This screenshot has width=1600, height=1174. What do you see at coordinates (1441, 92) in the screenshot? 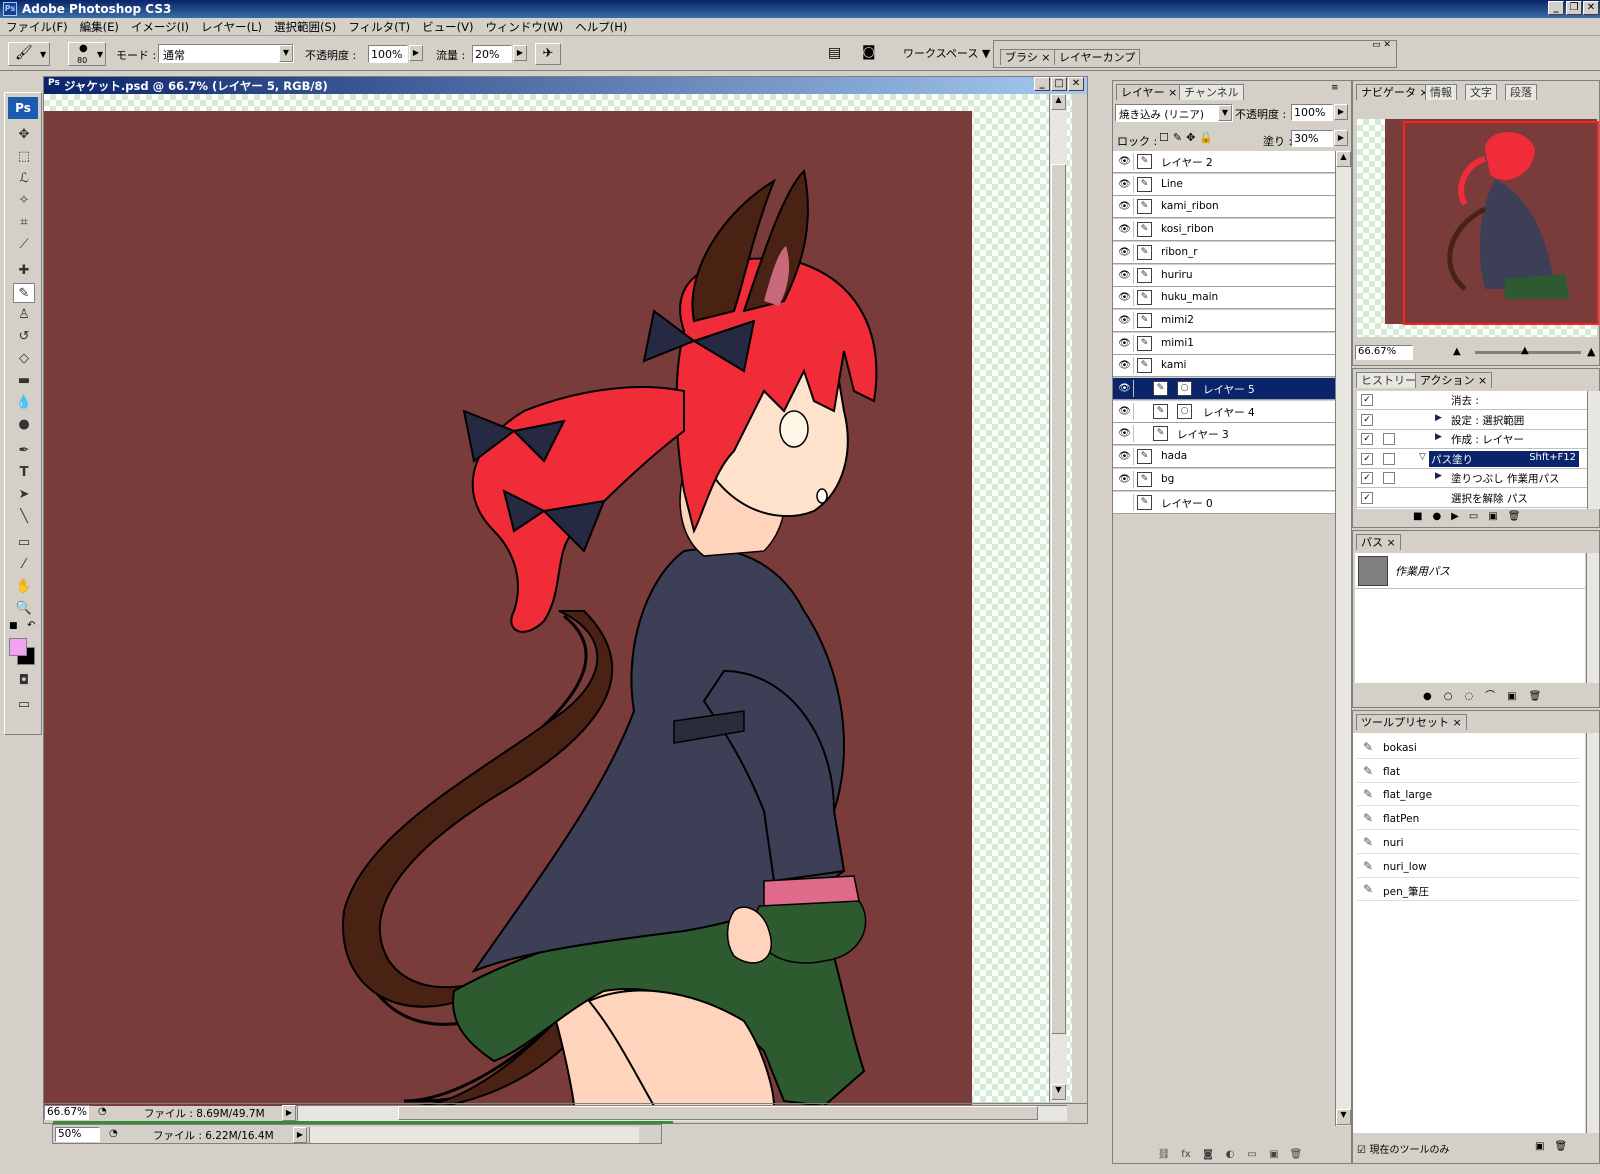
I see `tab-info: 情報` at bounding box center [1441, 92].